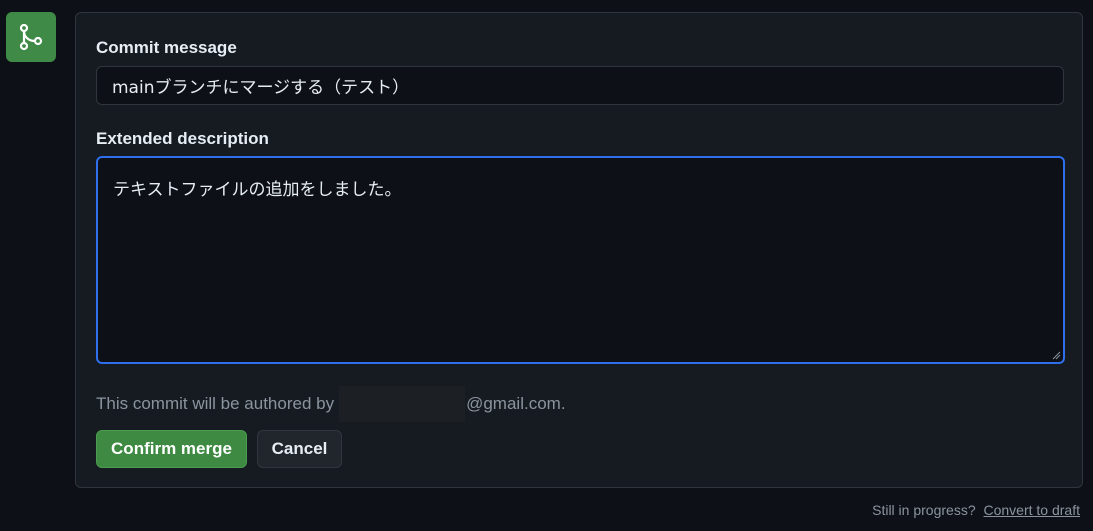  I want to click on convert-to-draft-link: Convert to draft, so click(1032, 510).